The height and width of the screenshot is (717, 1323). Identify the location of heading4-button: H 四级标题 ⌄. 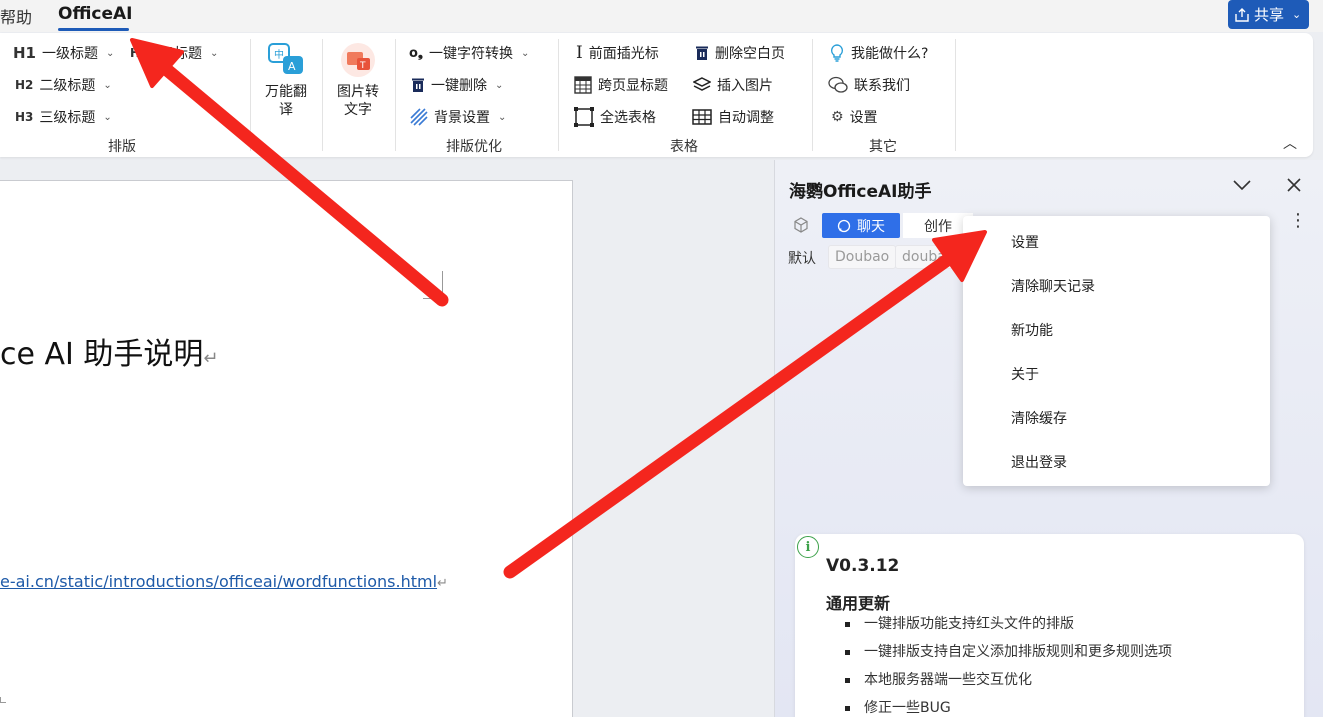
(174, 53).